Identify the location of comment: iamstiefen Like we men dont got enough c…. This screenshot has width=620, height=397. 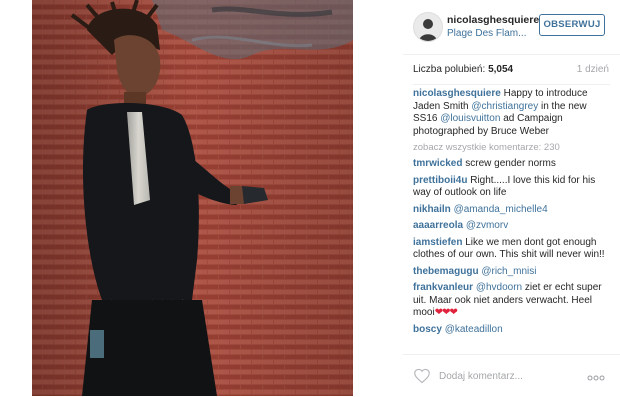
(511, 249).